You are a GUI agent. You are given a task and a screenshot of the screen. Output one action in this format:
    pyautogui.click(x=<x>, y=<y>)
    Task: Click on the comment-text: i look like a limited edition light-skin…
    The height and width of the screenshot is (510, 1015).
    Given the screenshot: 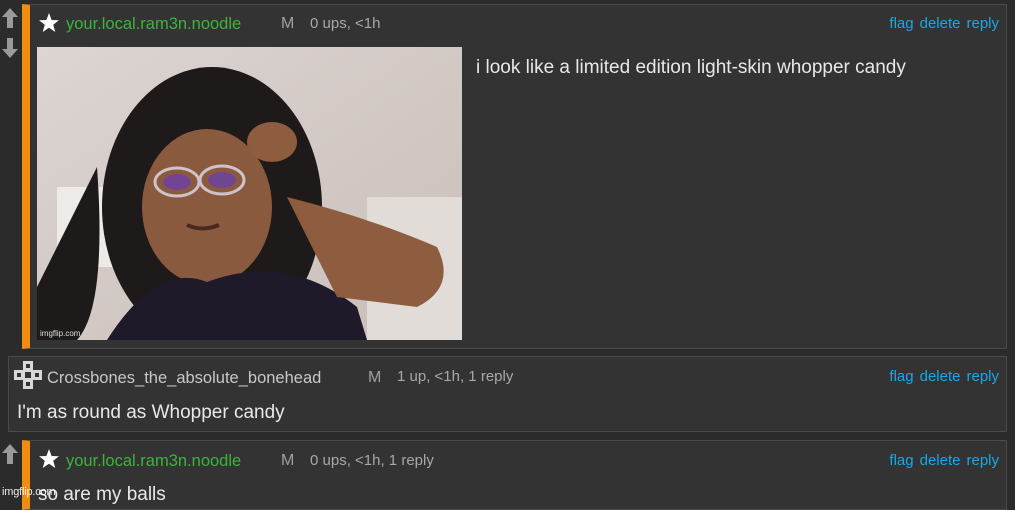 What is the action you would take?
    pyautogui.click(x=691, y=67)
    